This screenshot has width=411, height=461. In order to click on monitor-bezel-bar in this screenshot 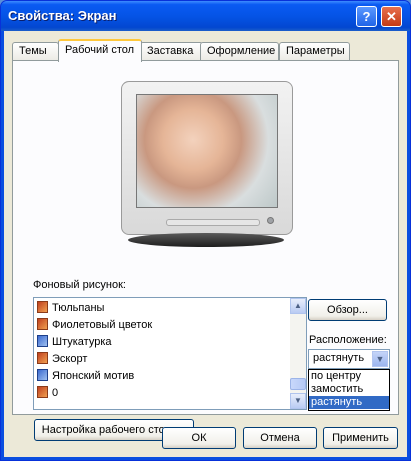, I will do `click(213, 222)`.